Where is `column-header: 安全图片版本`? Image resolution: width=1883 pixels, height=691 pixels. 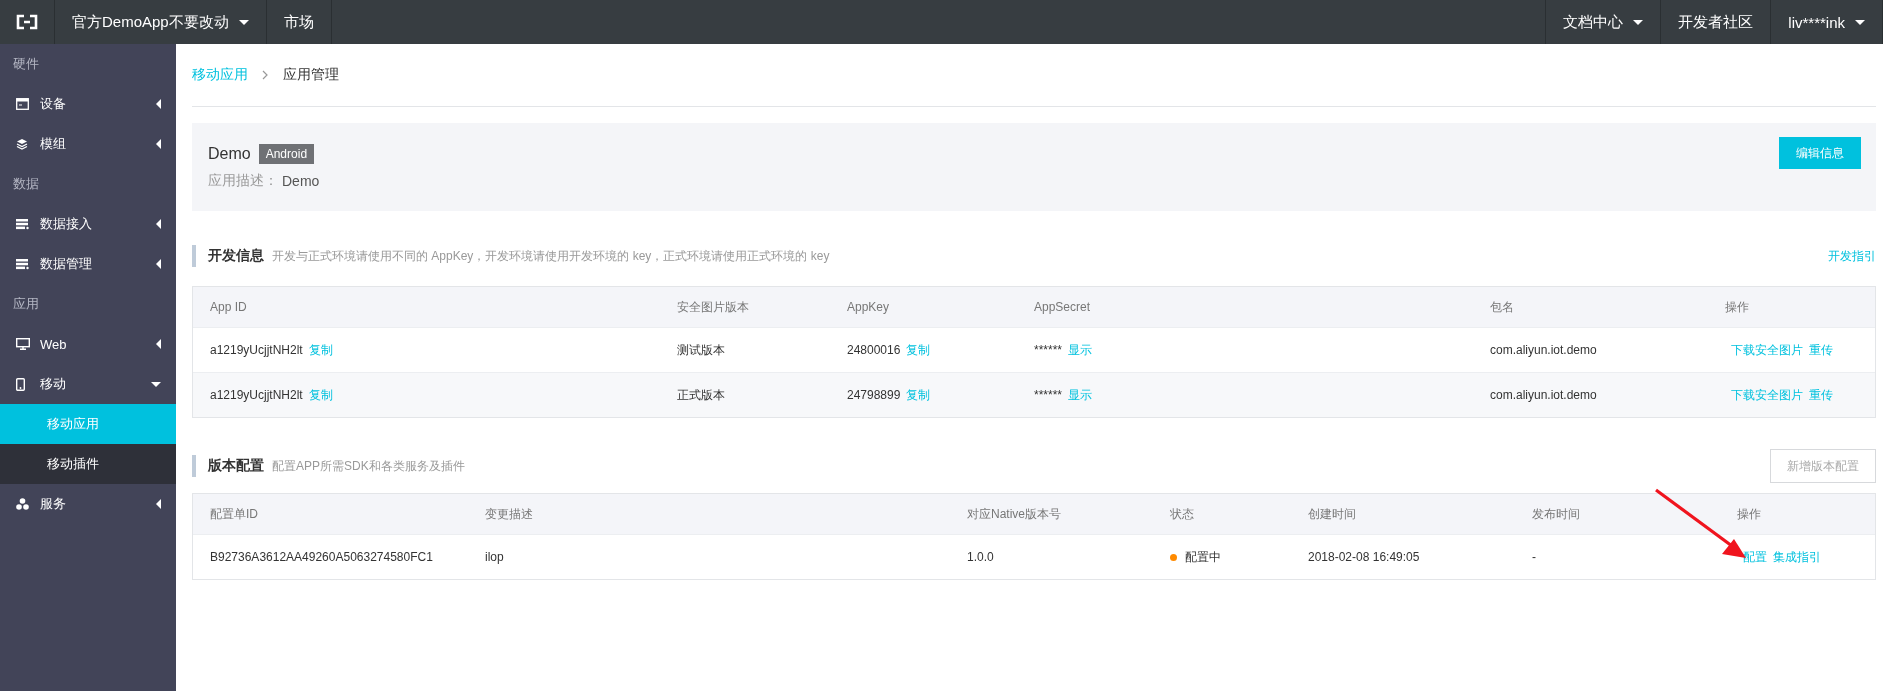 column-header: 安全图片版本 is located at coordinates (713, 307).